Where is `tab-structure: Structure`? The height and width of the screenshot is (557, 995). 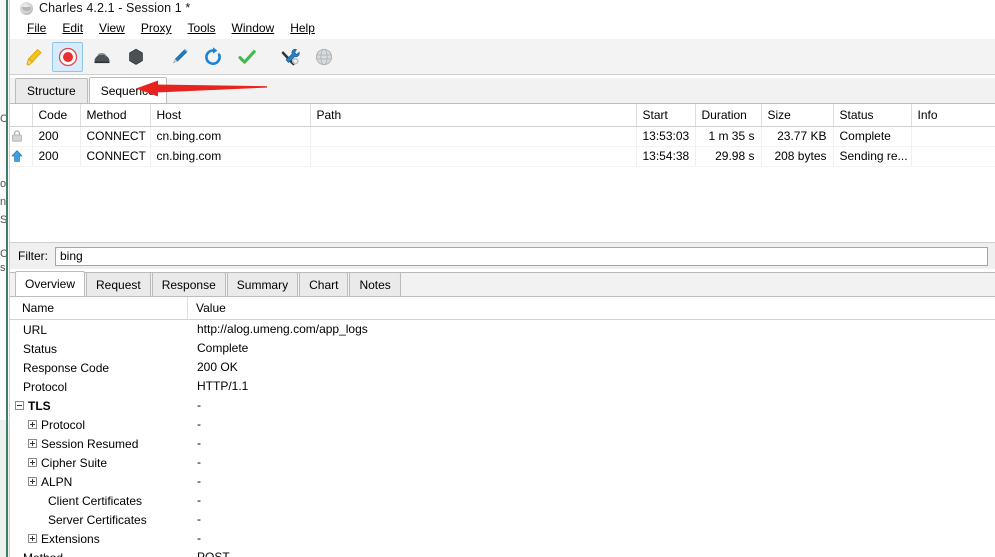
tab-structure: Structure is located at coordinates (51, 90).